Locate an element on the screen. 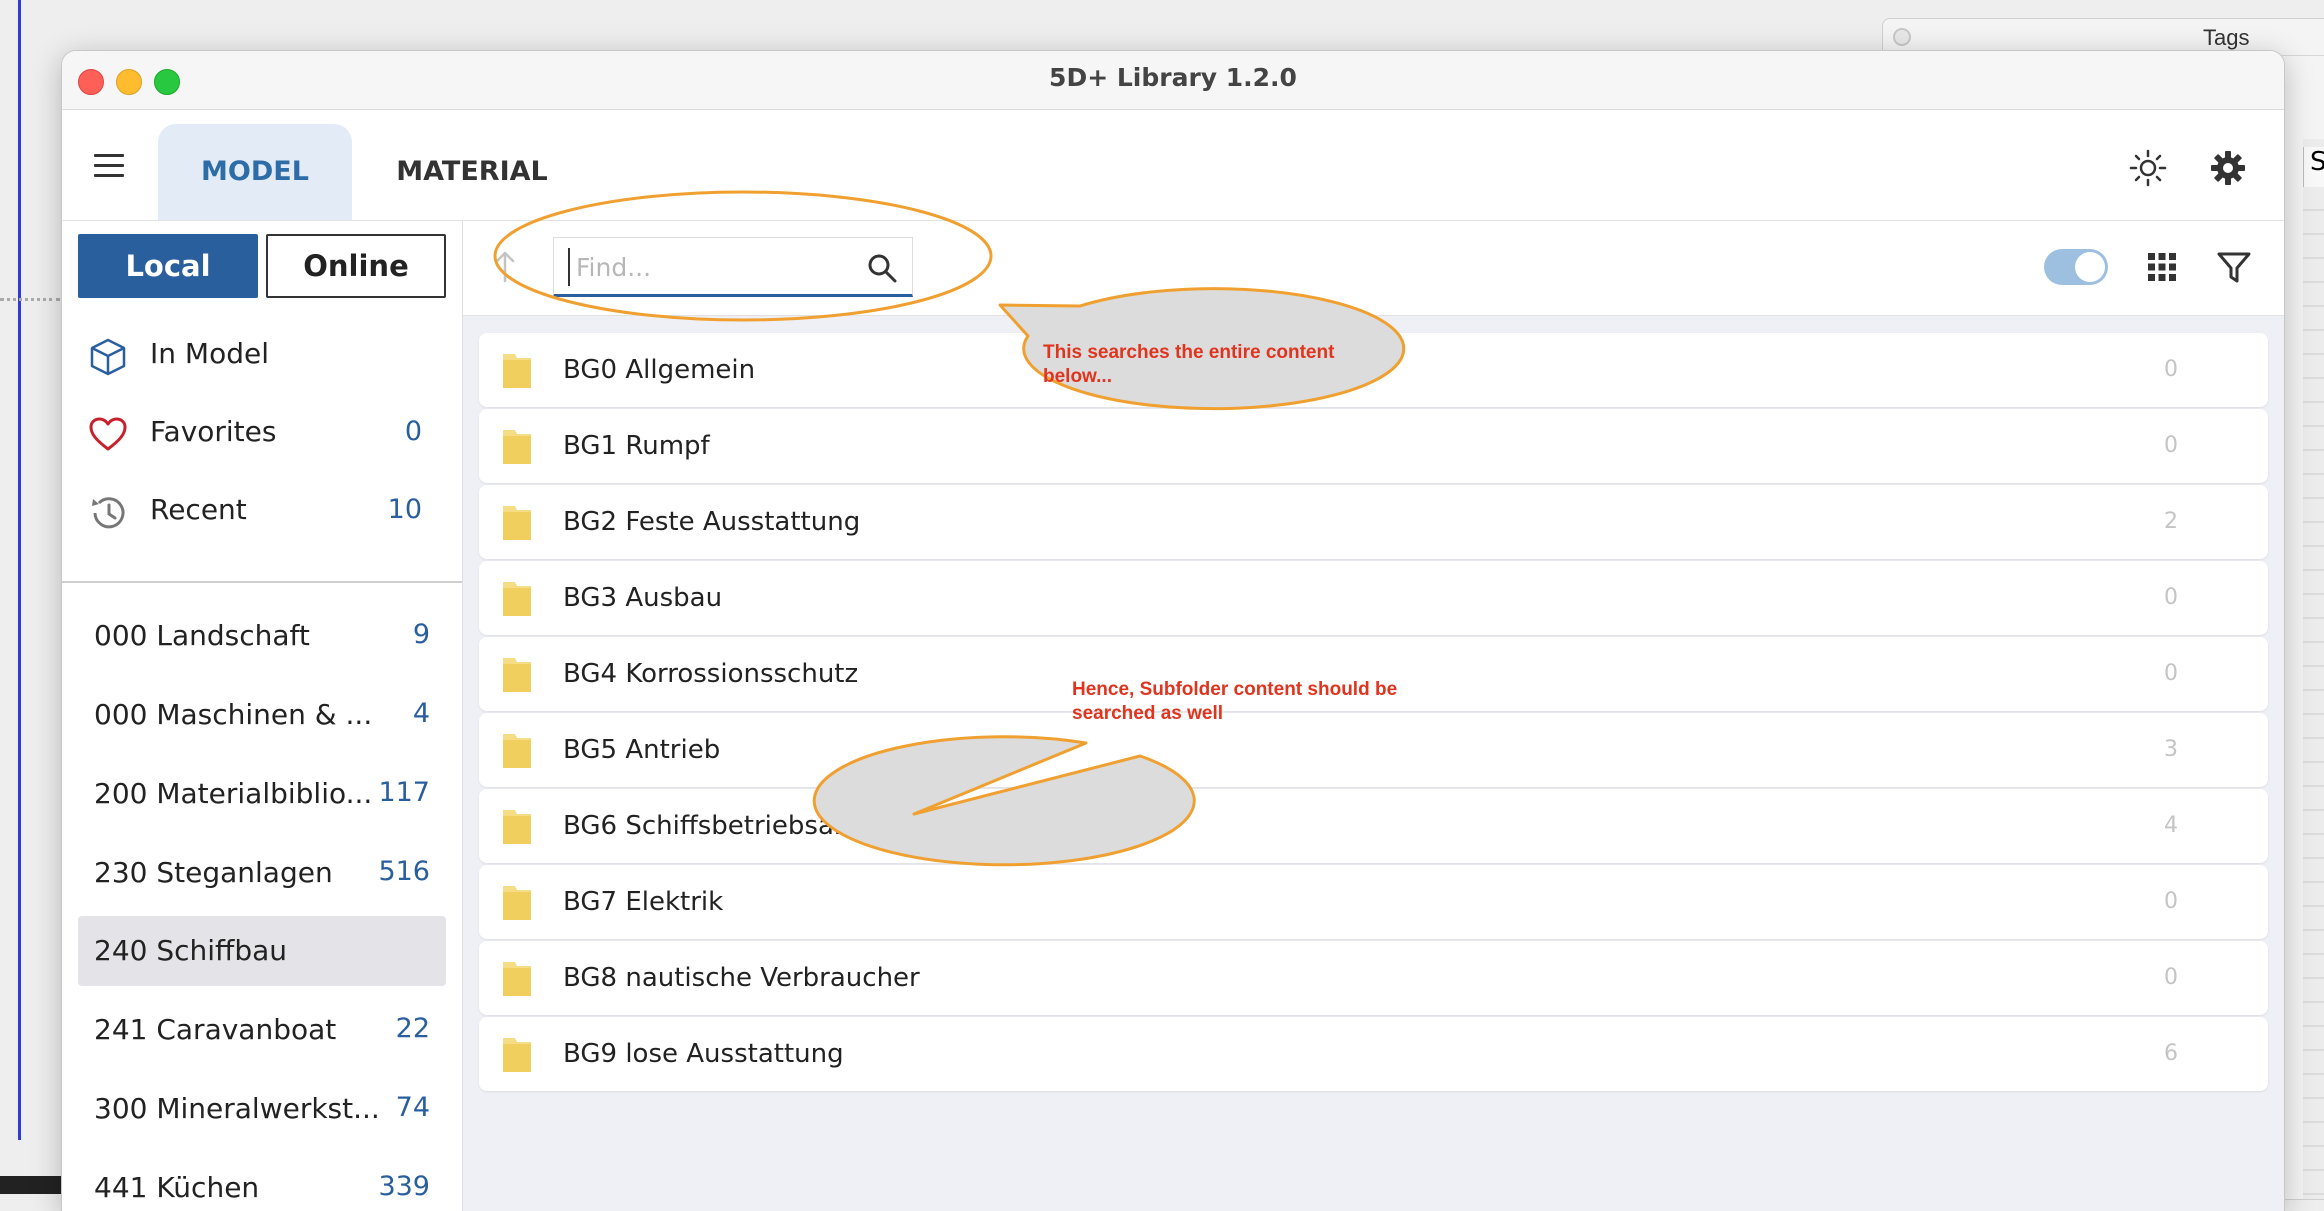  nav-count: 0 is located at coordinates (413, 431).